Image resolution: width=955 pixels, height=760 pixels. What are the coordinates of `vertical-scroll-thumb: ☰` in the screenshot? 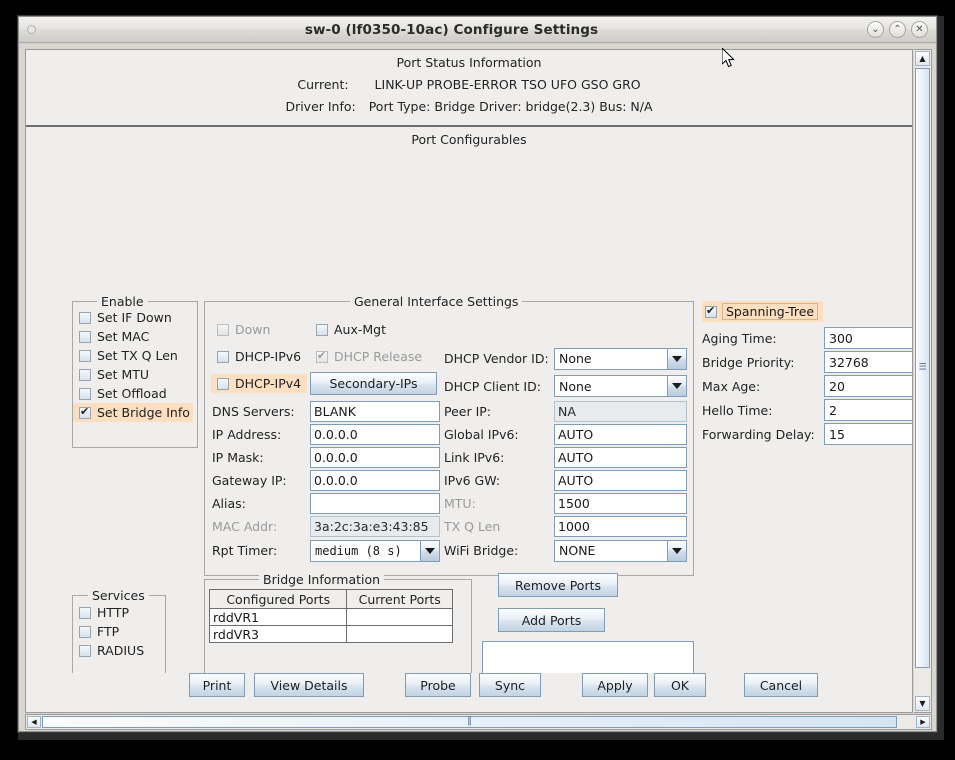 It's located at (922, 368).